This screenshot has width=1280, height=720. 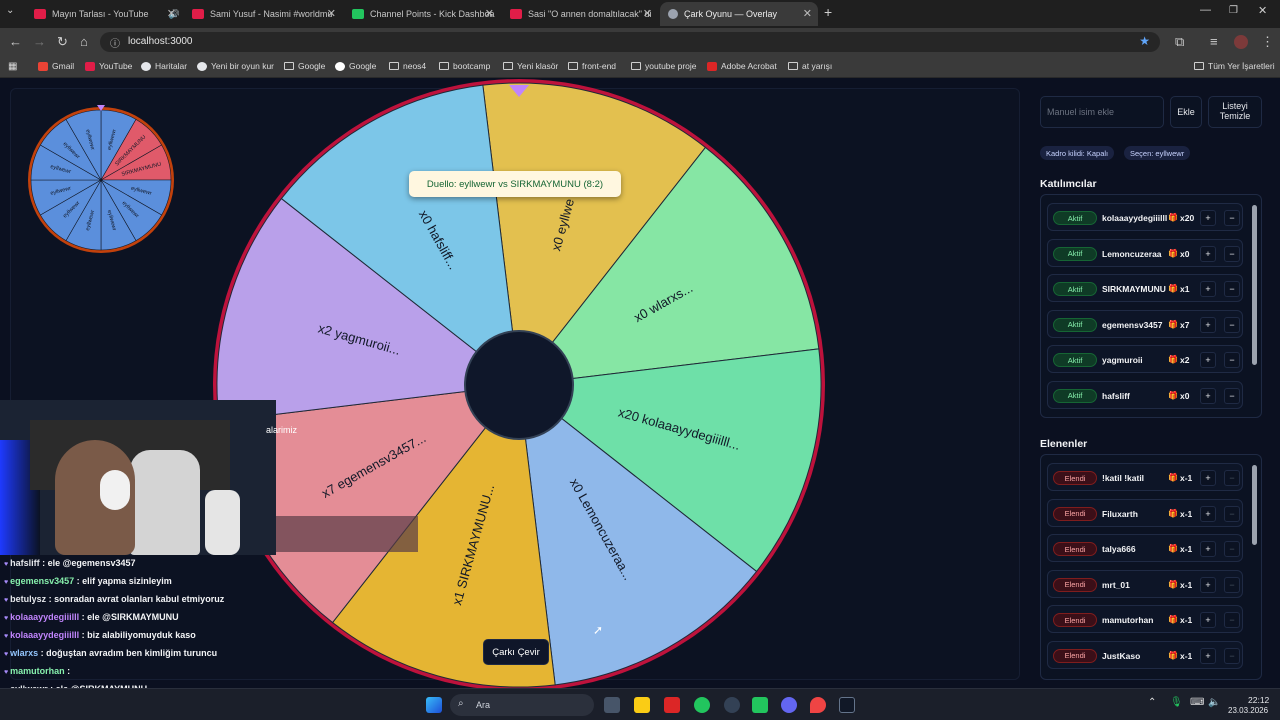 I want to click on menu-icon: ⋮, so click(x=1267, y=42).